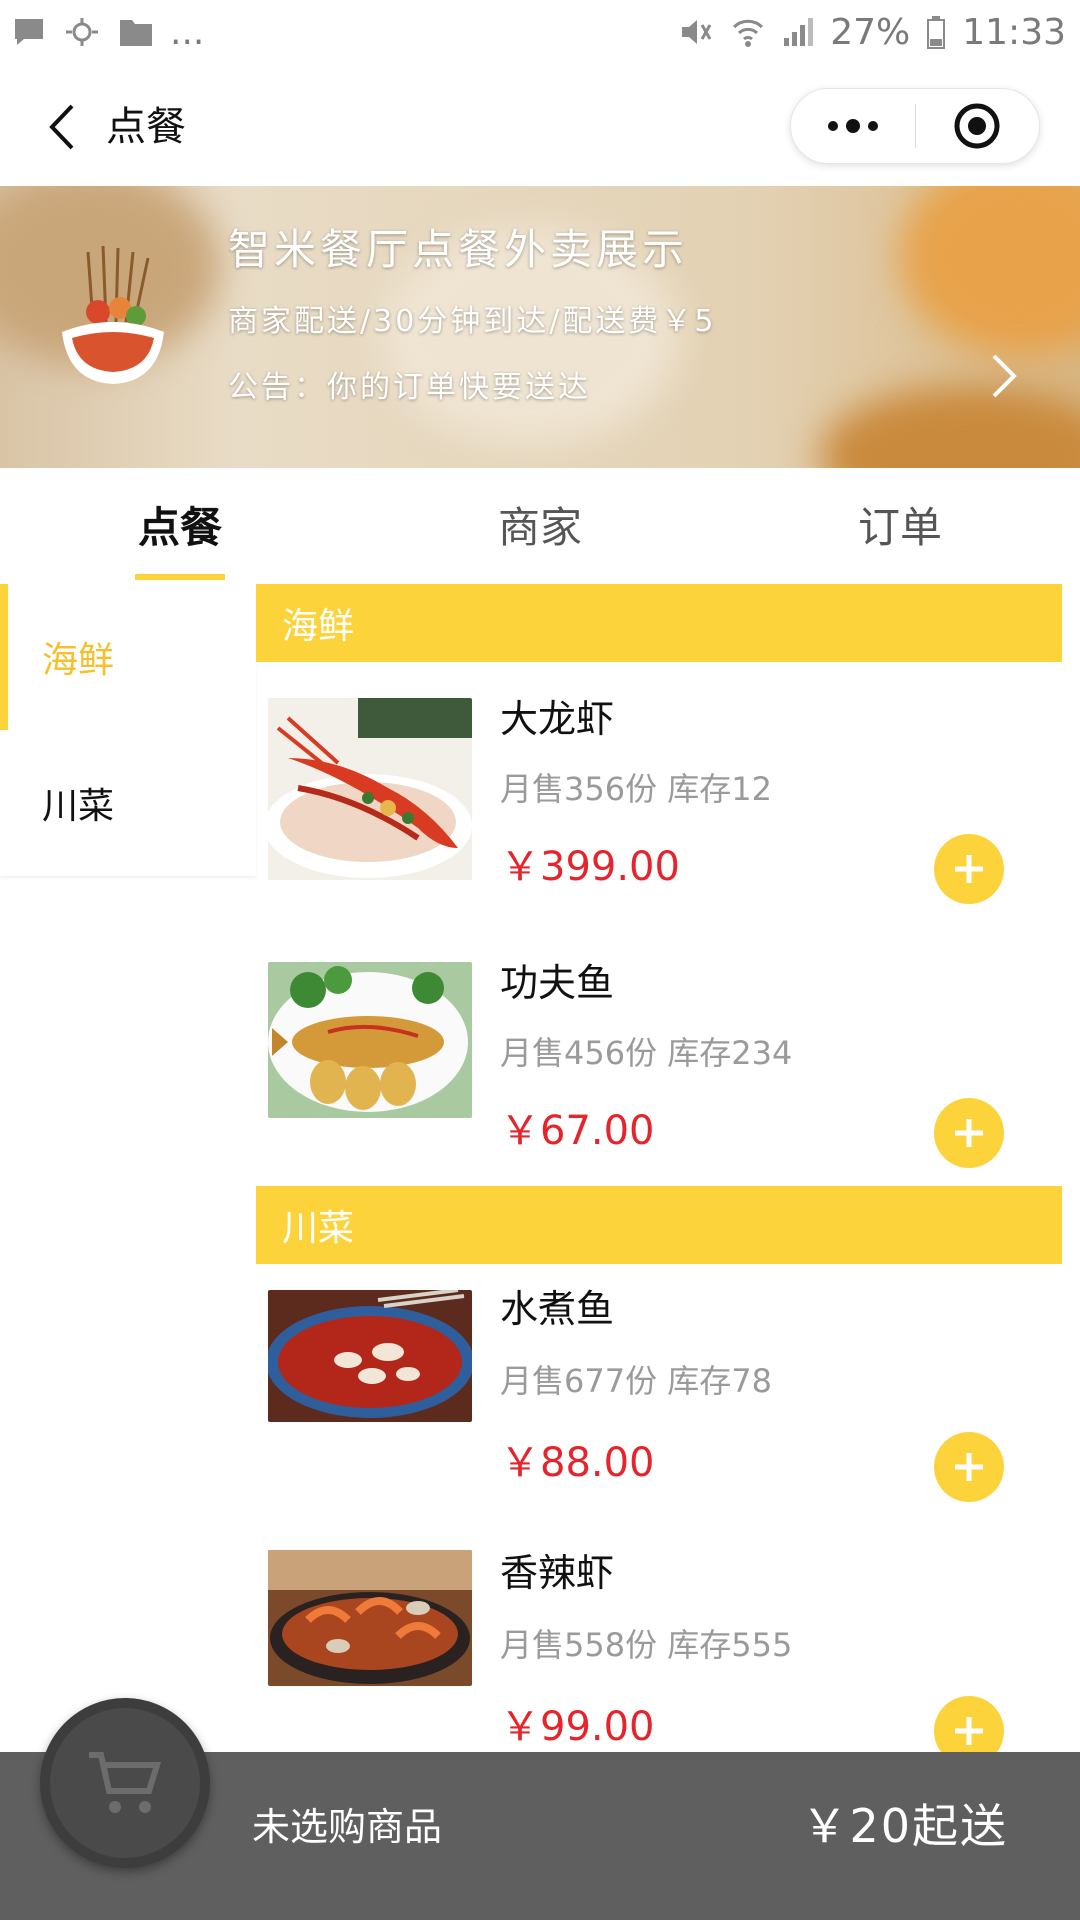  Describe the element at coordinates (539, 527) in the screenshot. I see `tab-label: 商家` at that location.